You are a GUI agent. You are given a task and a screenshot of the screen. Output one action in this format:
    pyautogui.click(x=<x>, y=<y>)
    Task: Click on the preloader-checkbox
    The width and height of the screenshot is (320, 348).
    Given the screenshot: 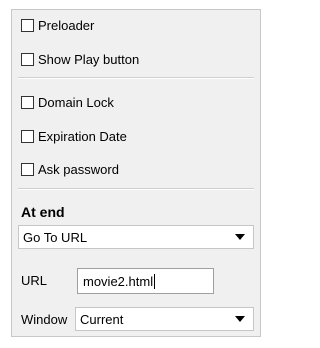 What is the action you would take?
    pyautogui.click(x=27, y=25)
    